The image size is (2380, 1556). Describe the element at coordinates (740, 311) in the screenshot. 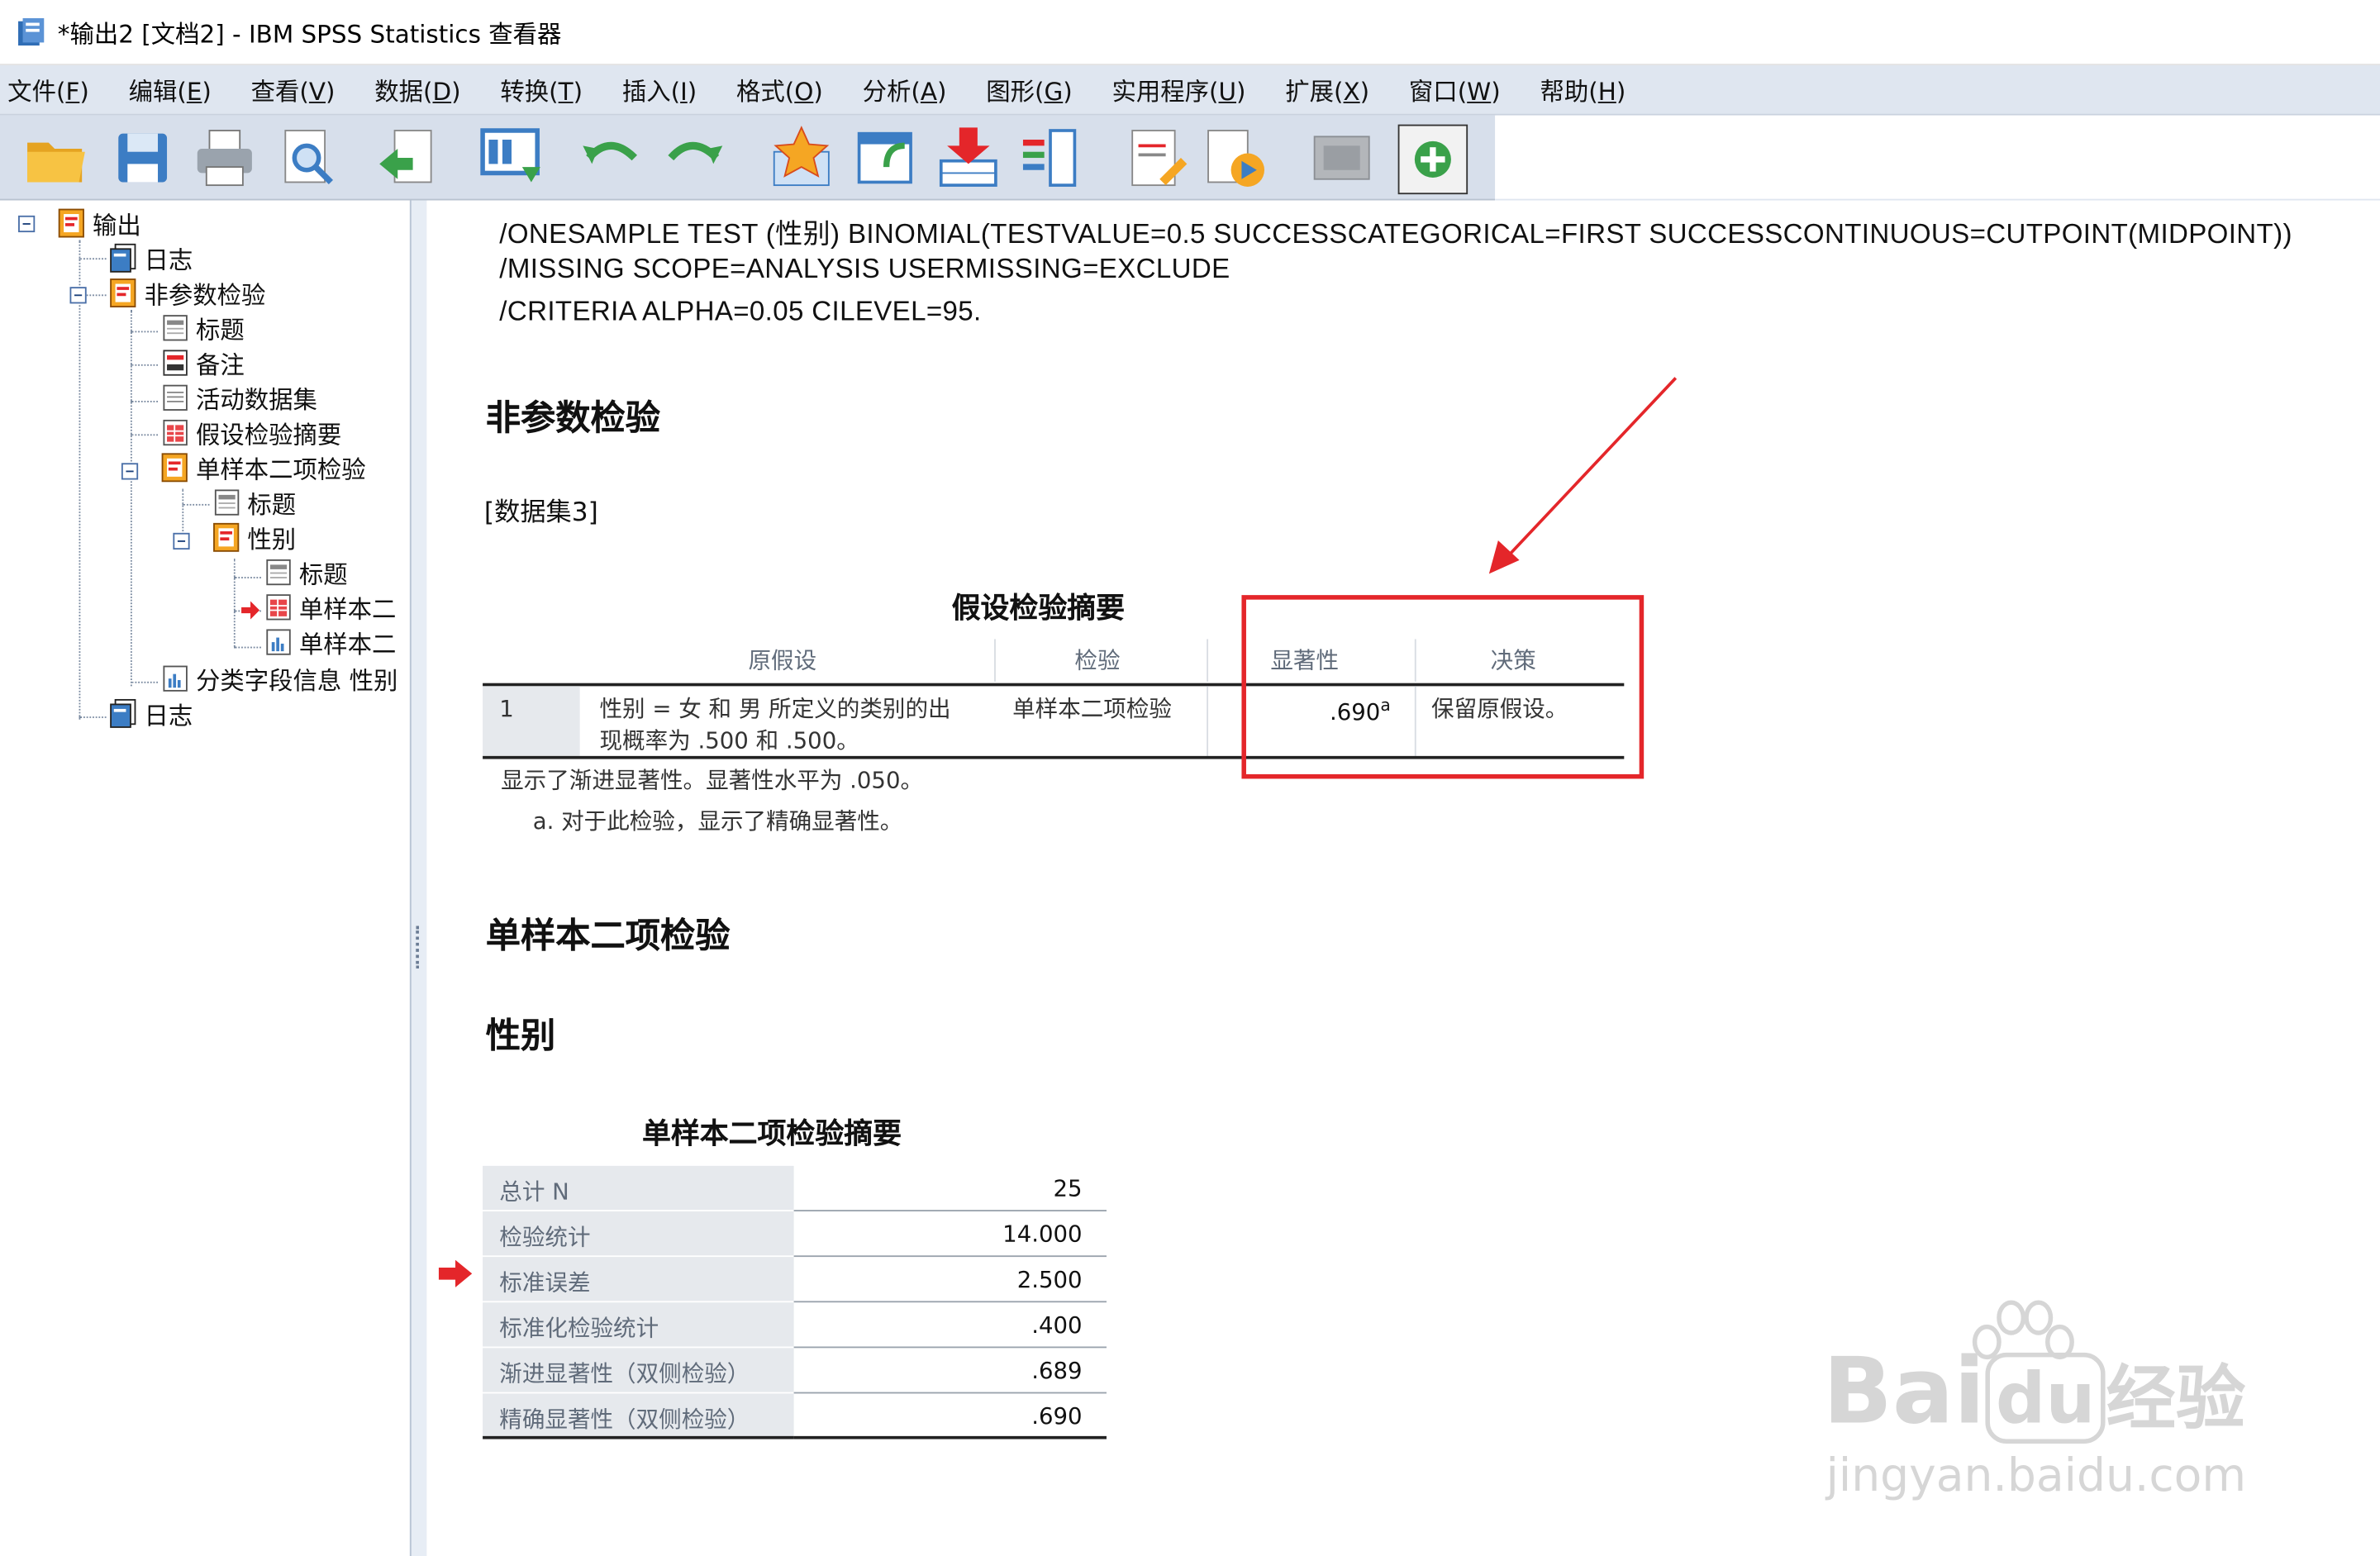

I see `syntax-line: /CRITERIA ALPHA=0.05 CILEVEL=95.` at that location.